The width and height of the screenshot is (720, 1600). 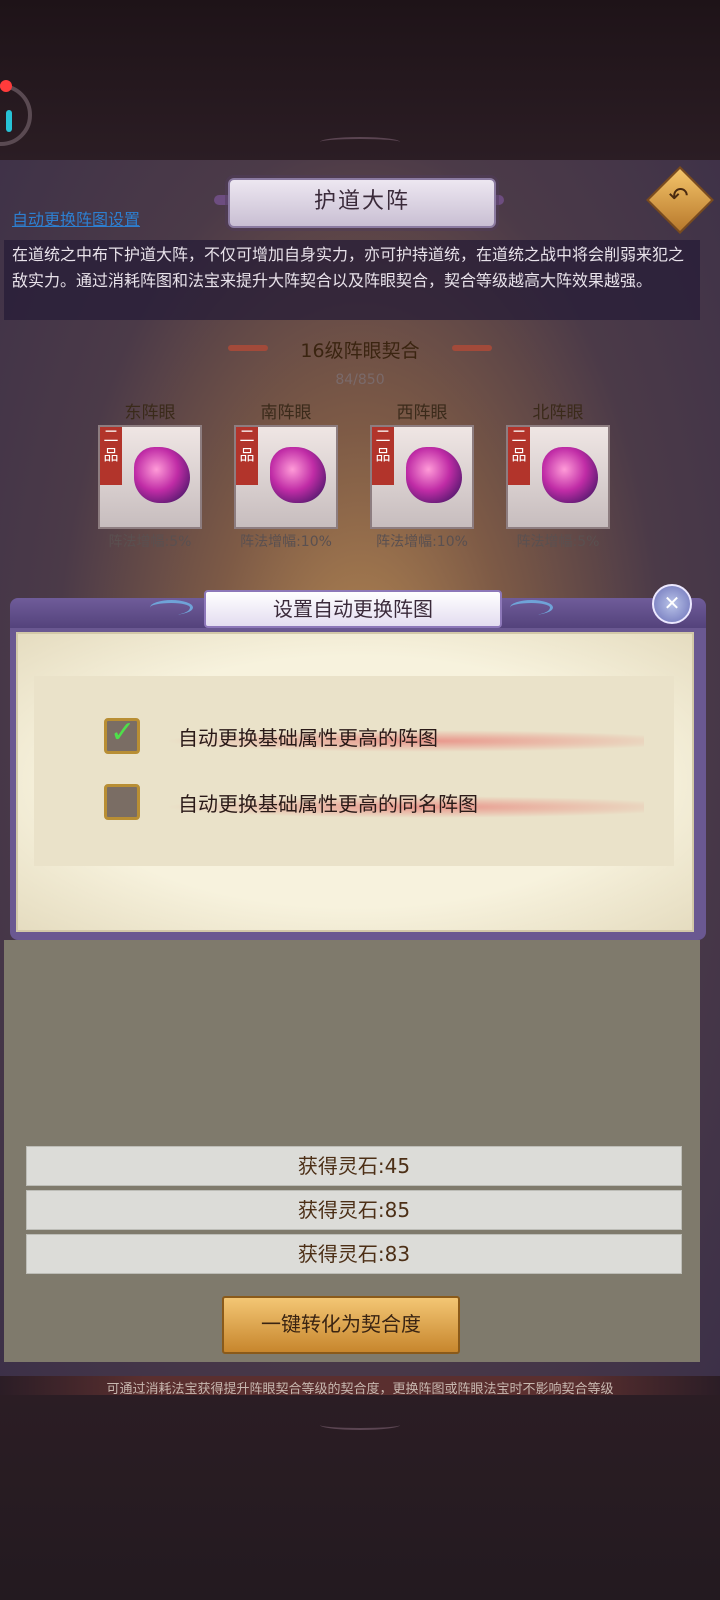 What do you see at coordinates (286, 413) in the screenshot?
I see `eye-name: 南阵眼` at bounding box center [286, 413].